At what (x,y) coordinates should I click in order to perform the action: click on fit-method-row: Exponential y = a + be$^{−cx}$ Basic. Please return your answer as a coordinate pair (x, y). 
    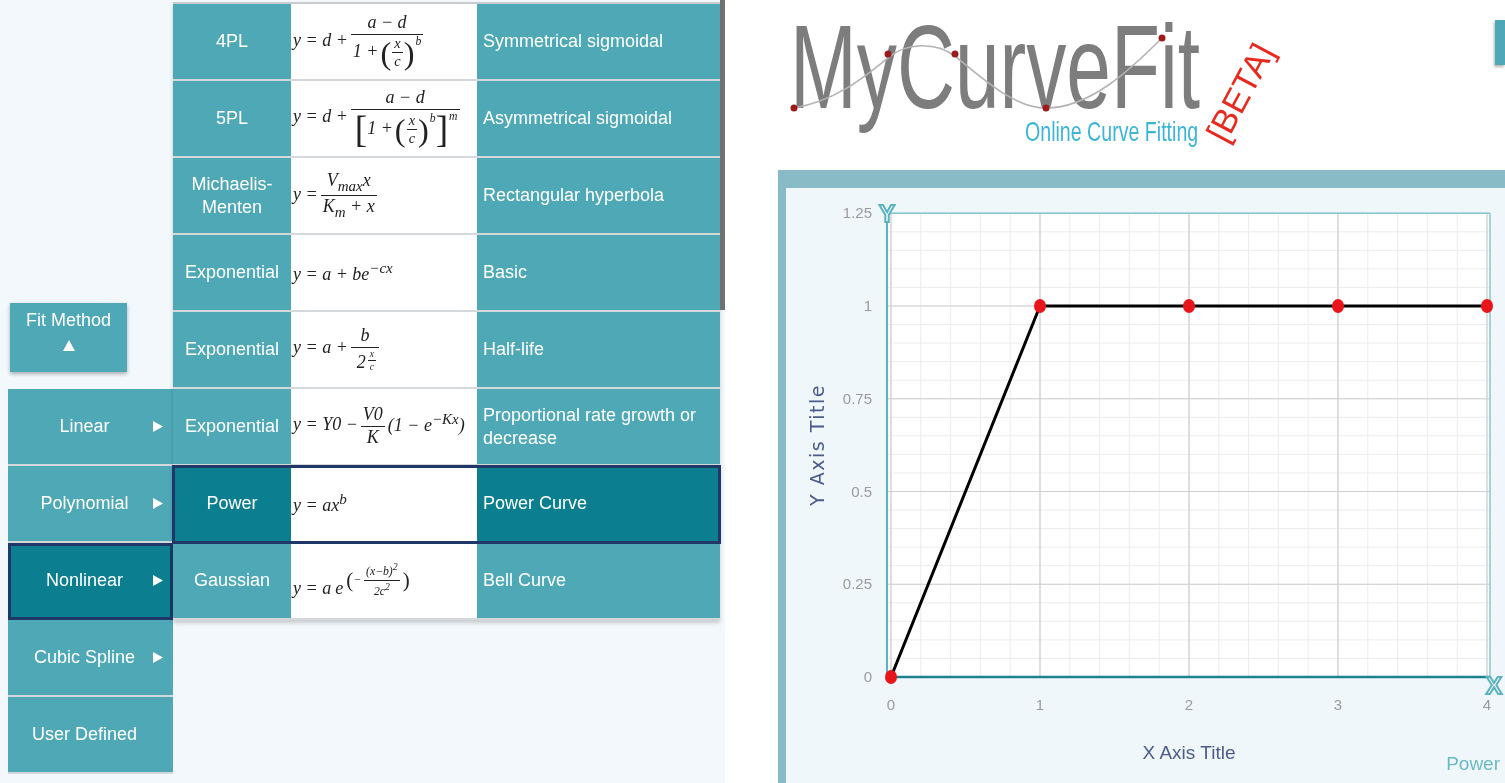
    Looking at the image, I should click on (446, 273).